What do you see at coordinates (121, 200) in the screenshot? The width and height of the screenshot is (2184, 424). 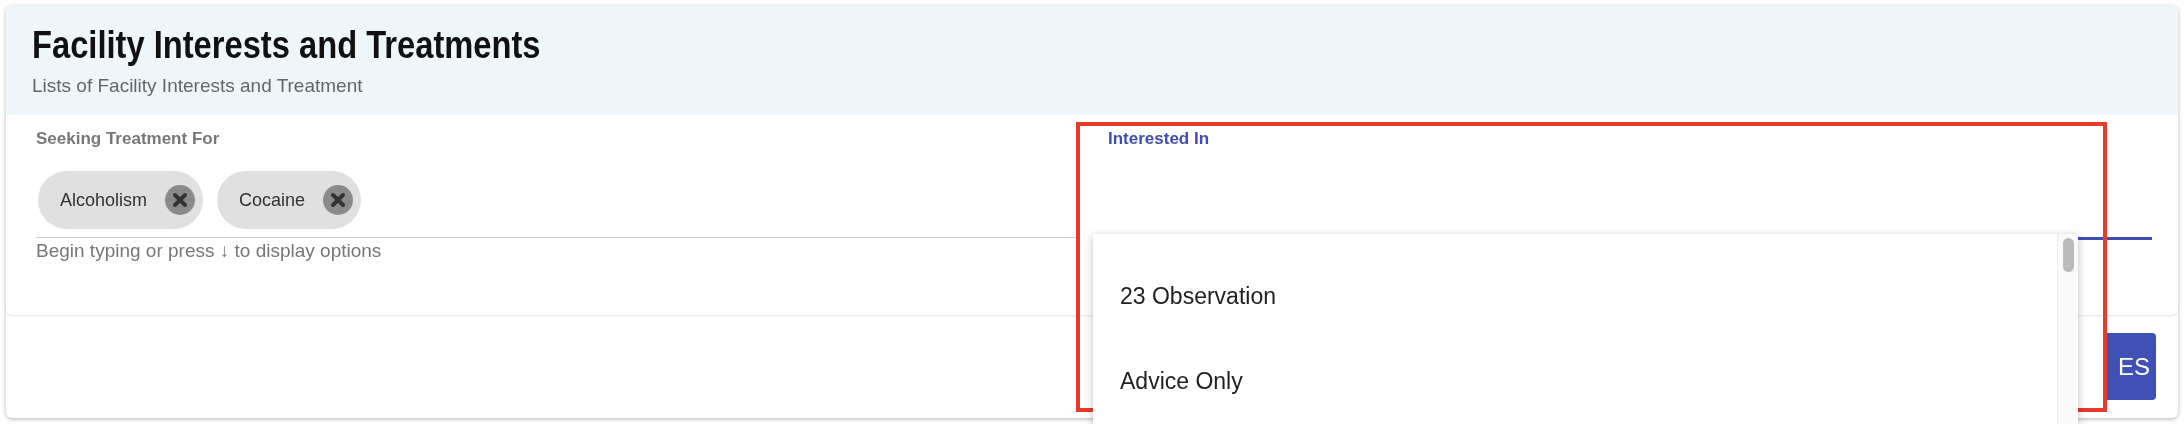 I see `chip: Alcoholism` at bounding box center [121, 200].